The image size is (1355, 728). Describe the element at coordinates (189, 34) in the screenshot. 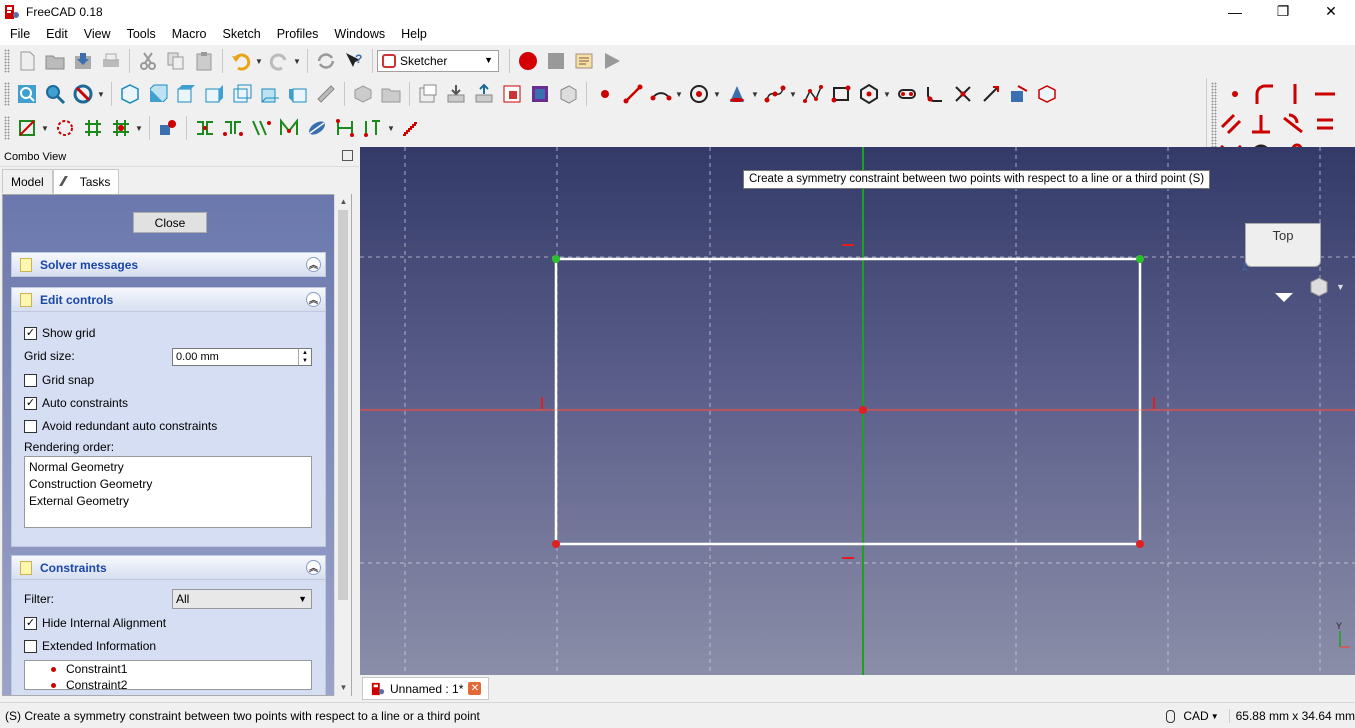

I see `menu-macro: Macro` at that location.